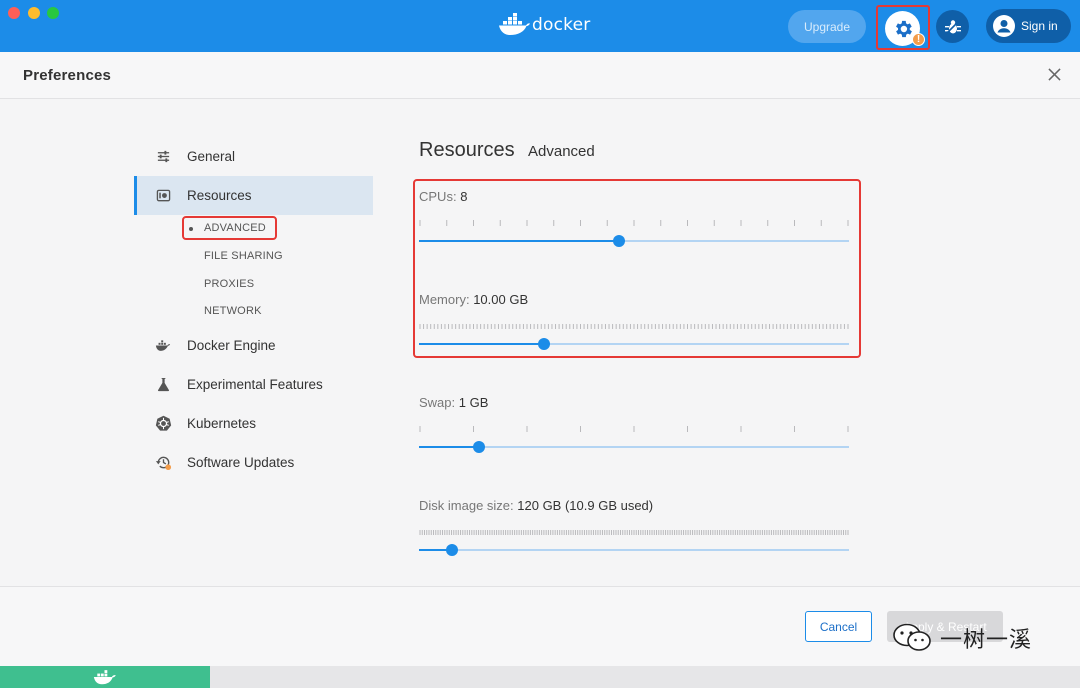  Describe the element at coordinates (191, 229) in the screenshot. I see `active-dot` at that location.